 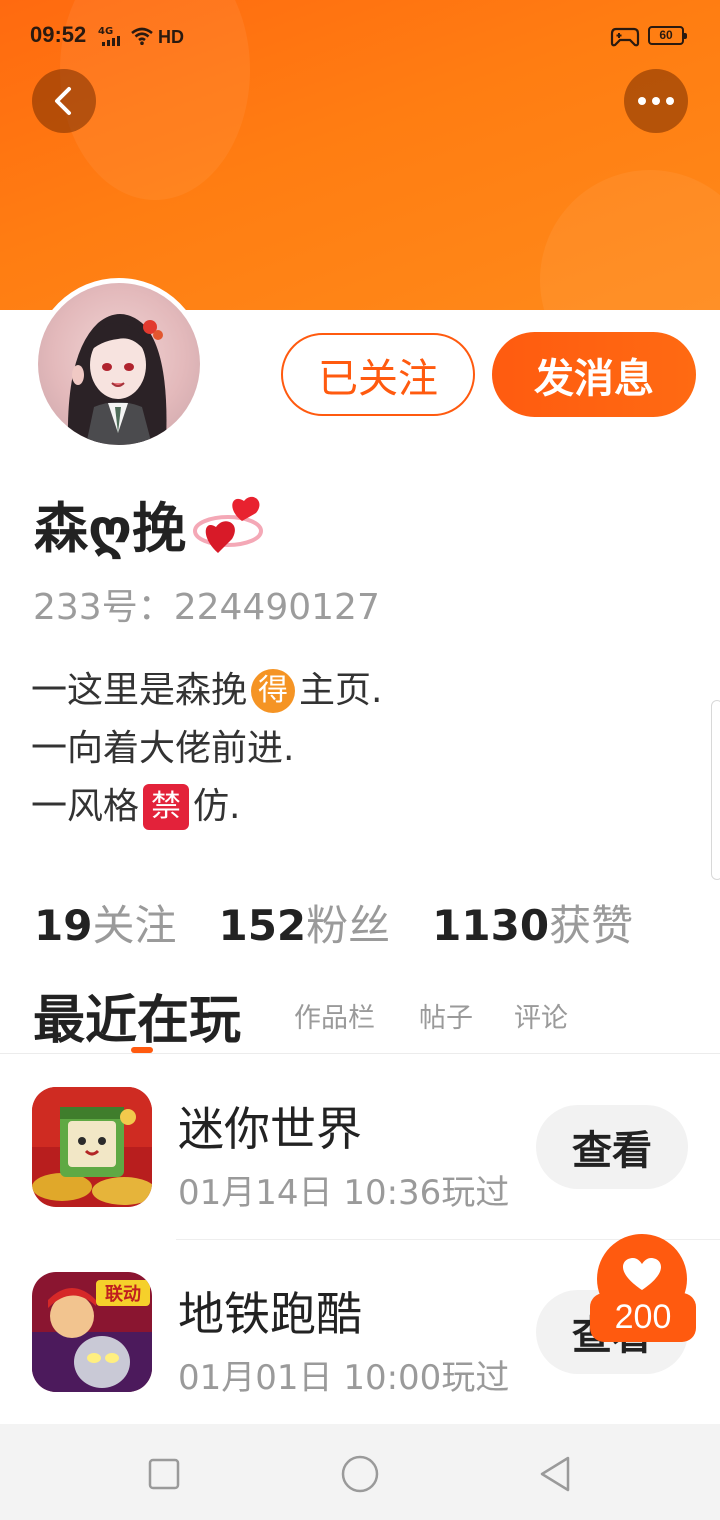 I want to click on game-title: 地铁跑酷, so click(x=270, y=1314).